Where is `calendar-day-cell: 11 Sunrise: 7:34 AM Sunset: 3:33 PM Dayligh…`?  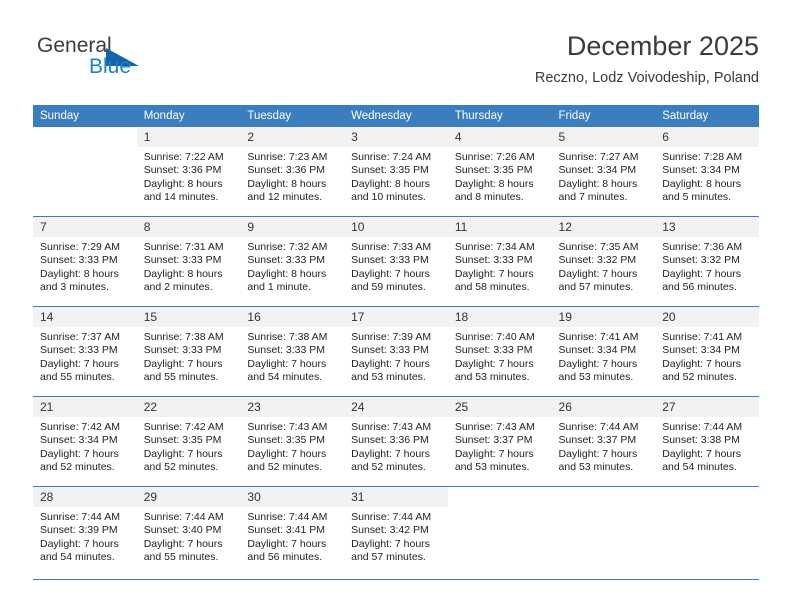 calendar-day-cell: 11 Sunrise: 7:34 AM Sunset: 3:33 PM Dayligh… is located at coordinates (499, 261).